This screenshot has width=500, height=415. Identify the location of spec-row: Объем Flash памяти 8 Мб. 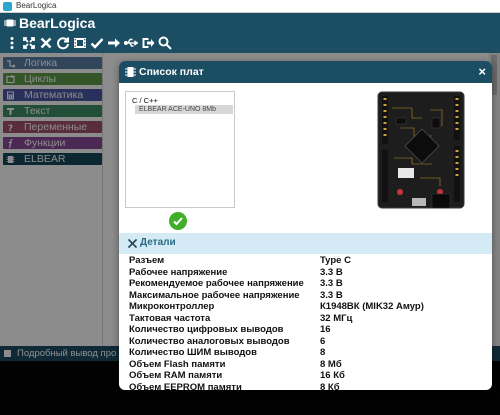
(306, 365).